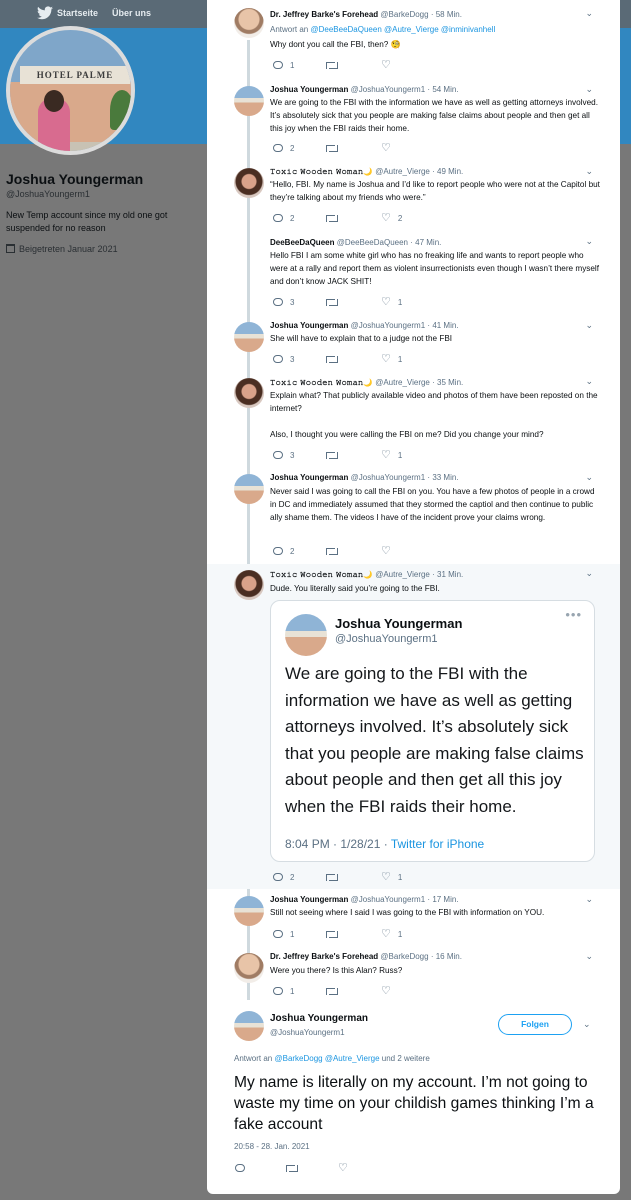 This screenshot has width=631, height=1200. Describe the element at coordinates (437, 844) in the screenshot. I see `quoted-source-link: Twitter for iPhone` at that location.